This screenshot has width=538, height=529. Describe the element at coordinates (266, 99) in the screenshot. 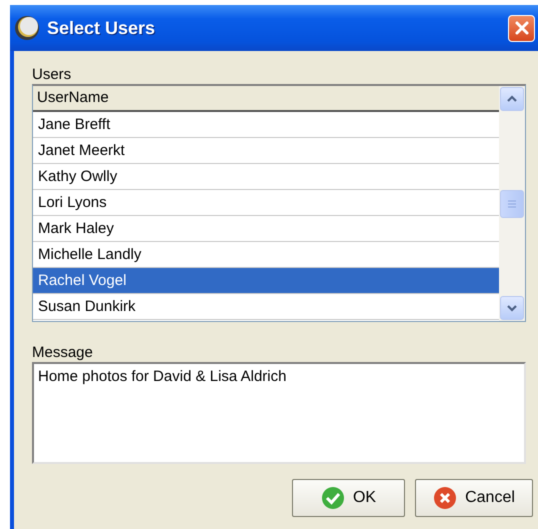

I see `column-header: UserName` at that location.